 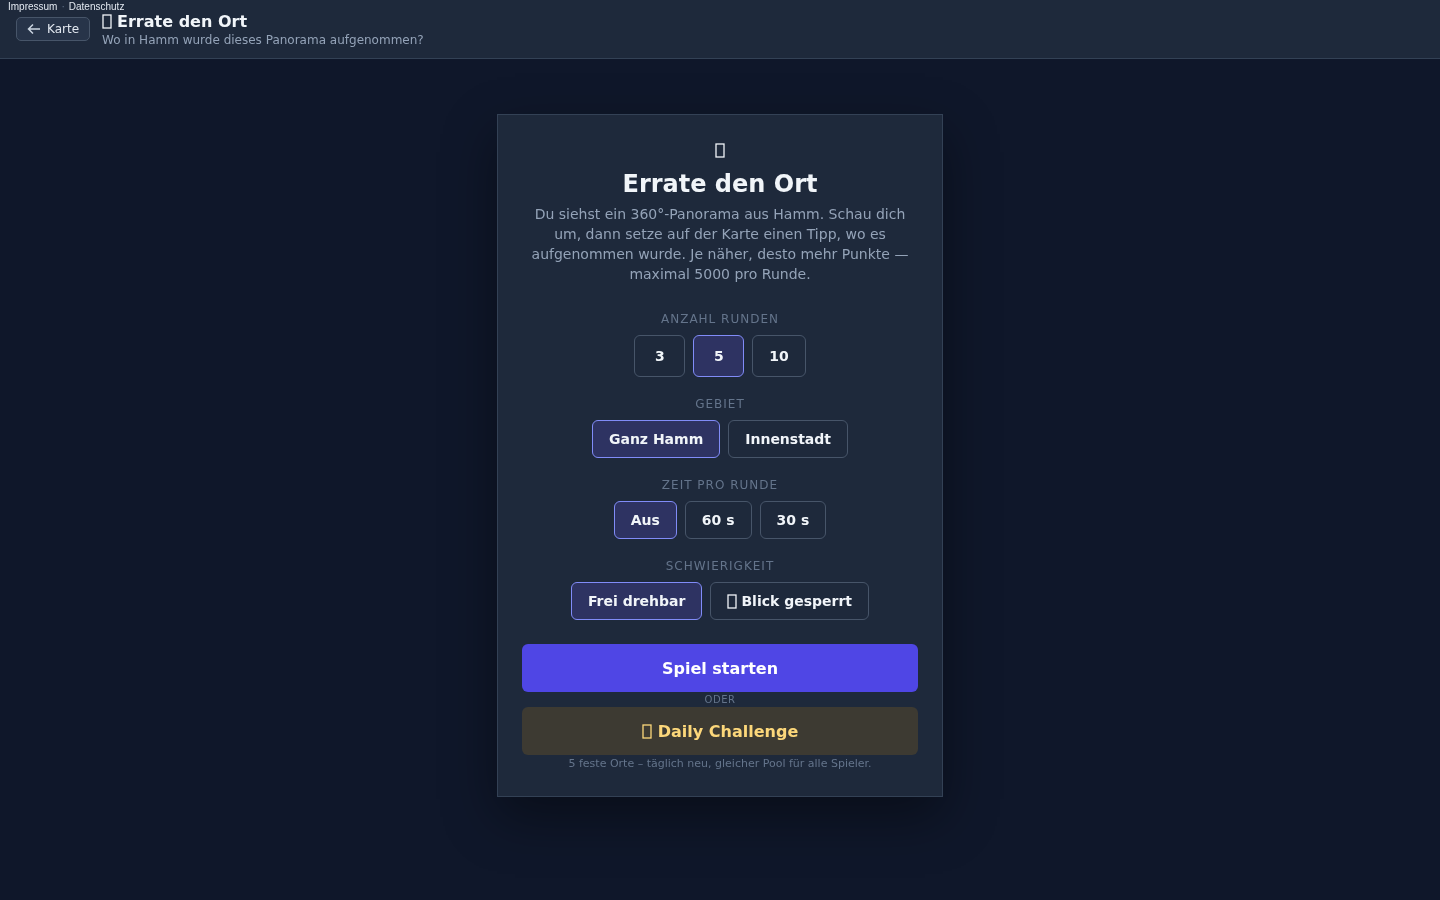 What do you see at coordinates (53, 29) in the screenshot?
I see `back-button: Karte` at bounding box center [53, 29].